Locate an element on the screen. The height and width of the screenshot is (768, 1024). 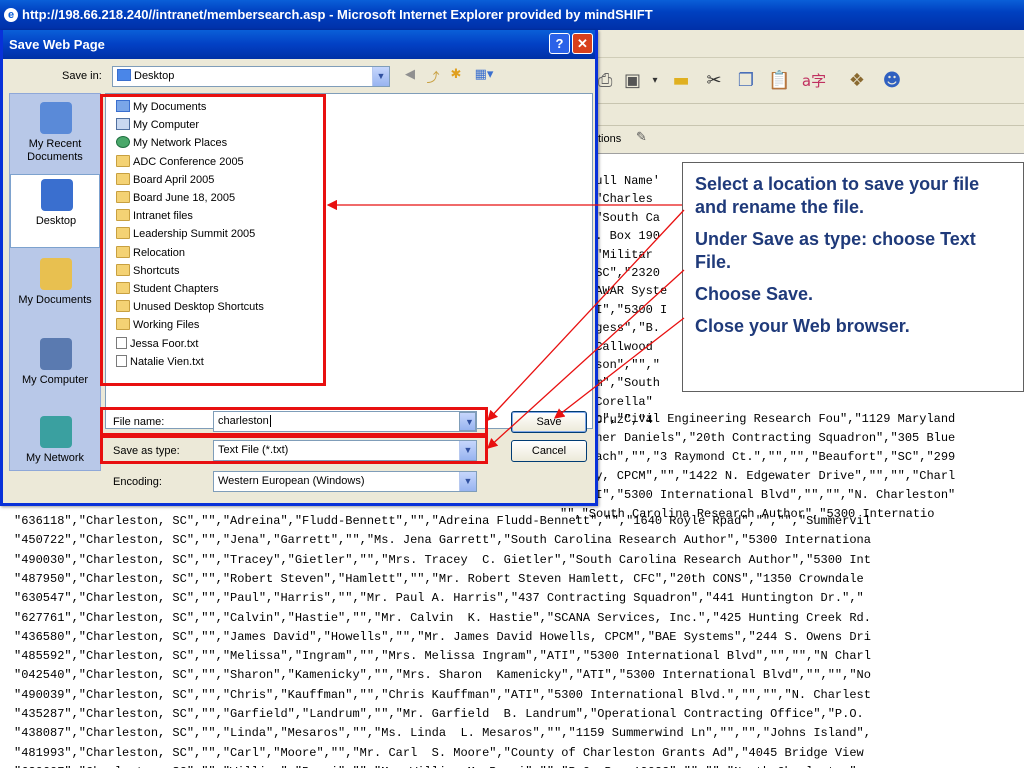
save-in-value: Desktop is located at coordinates (154, 76).